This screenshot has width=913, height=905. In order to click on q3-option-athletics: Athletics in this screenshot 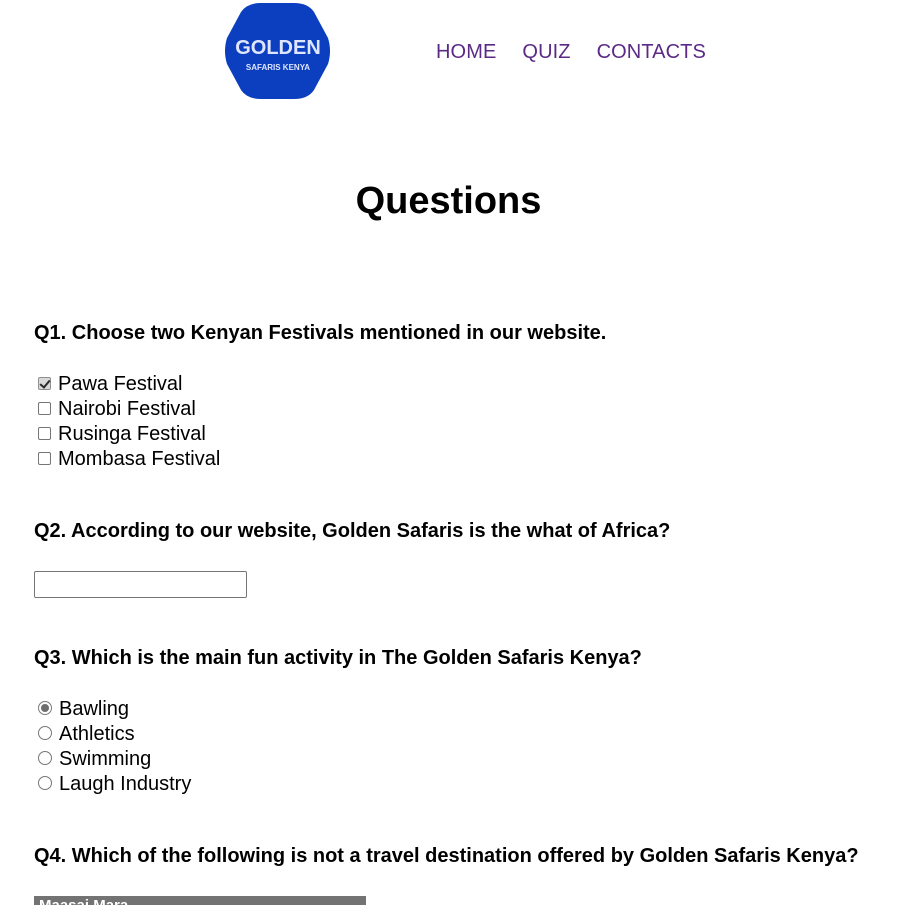, I will do `click(114, 734)`.